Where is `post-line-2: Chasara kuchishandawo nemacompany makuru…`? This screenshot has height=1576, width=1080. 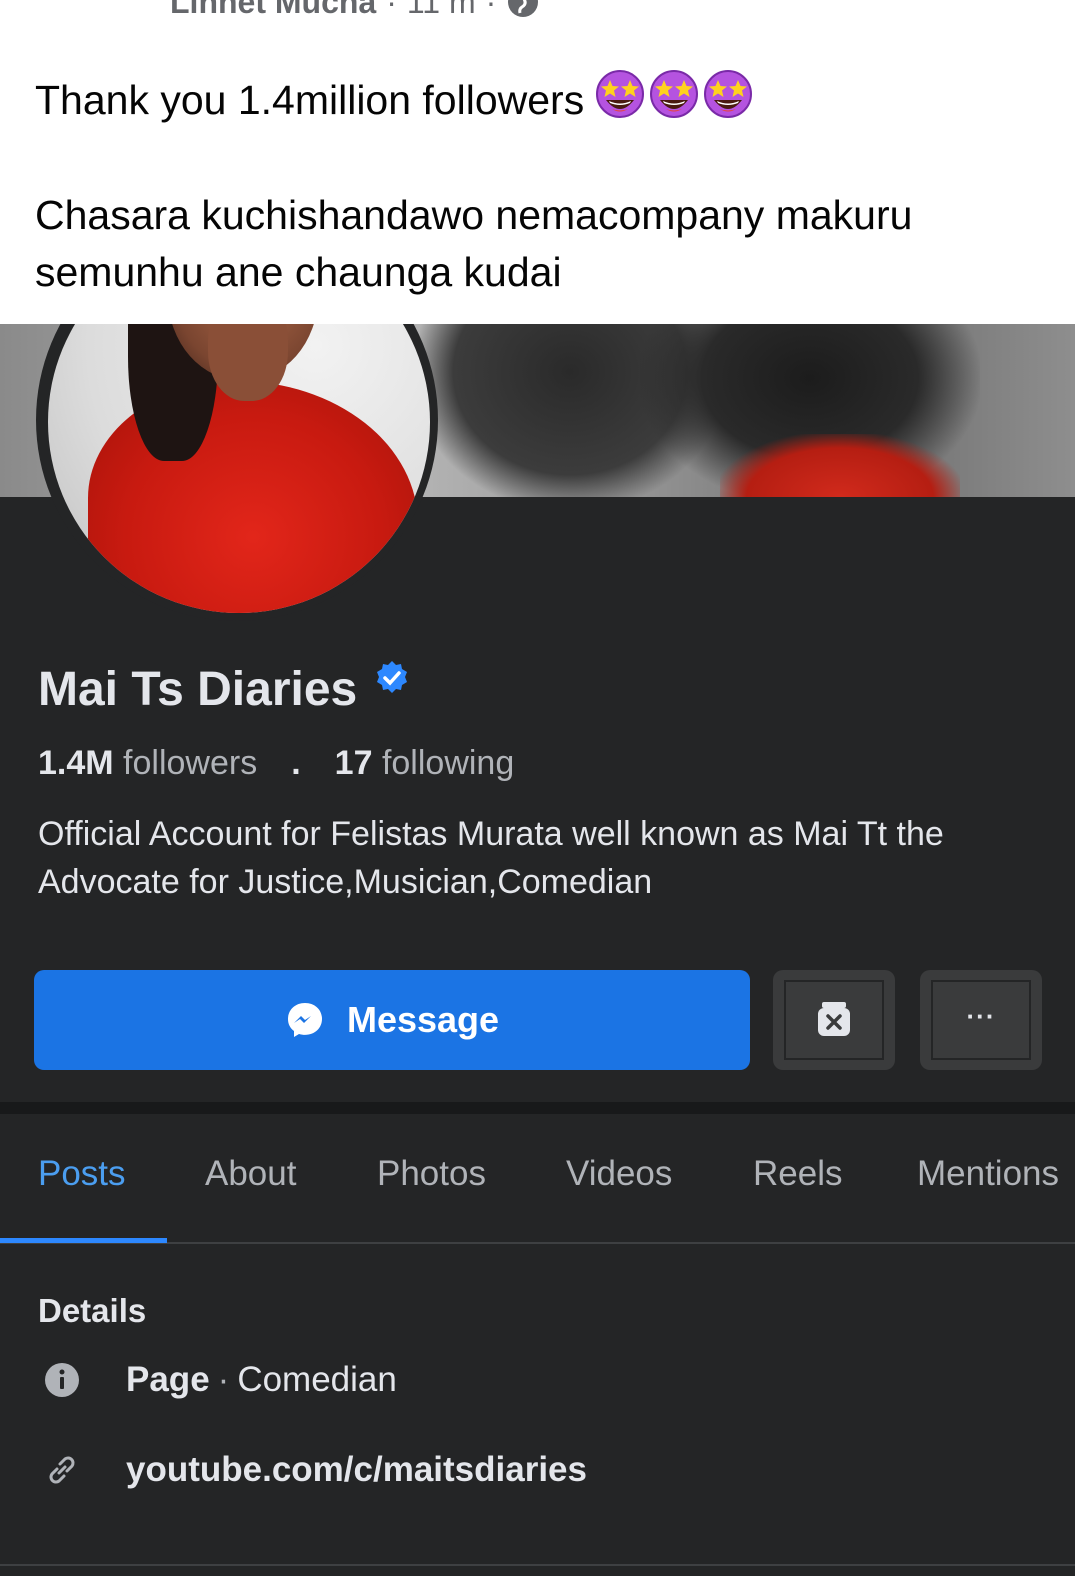 post-line-2: Chasara kuchishandawo nemacompany makuru… is located at coordinates (474, 243).